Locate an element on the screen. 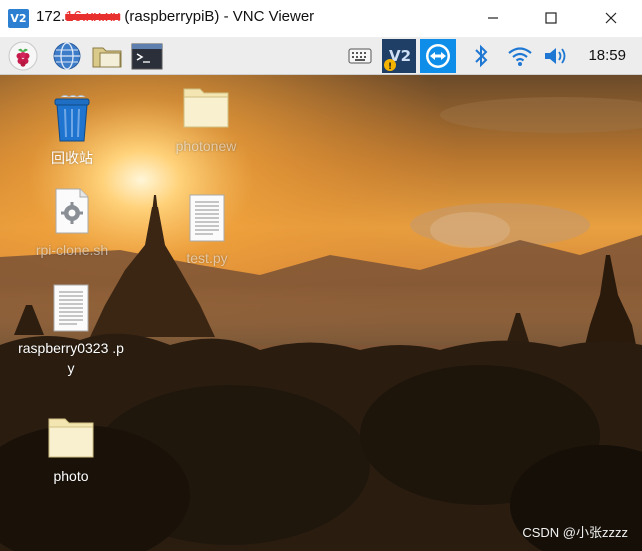 This screenshot has width=642, height=551. desktop-item-label: rpi-clone.sh is located at coordinates (72, 250).